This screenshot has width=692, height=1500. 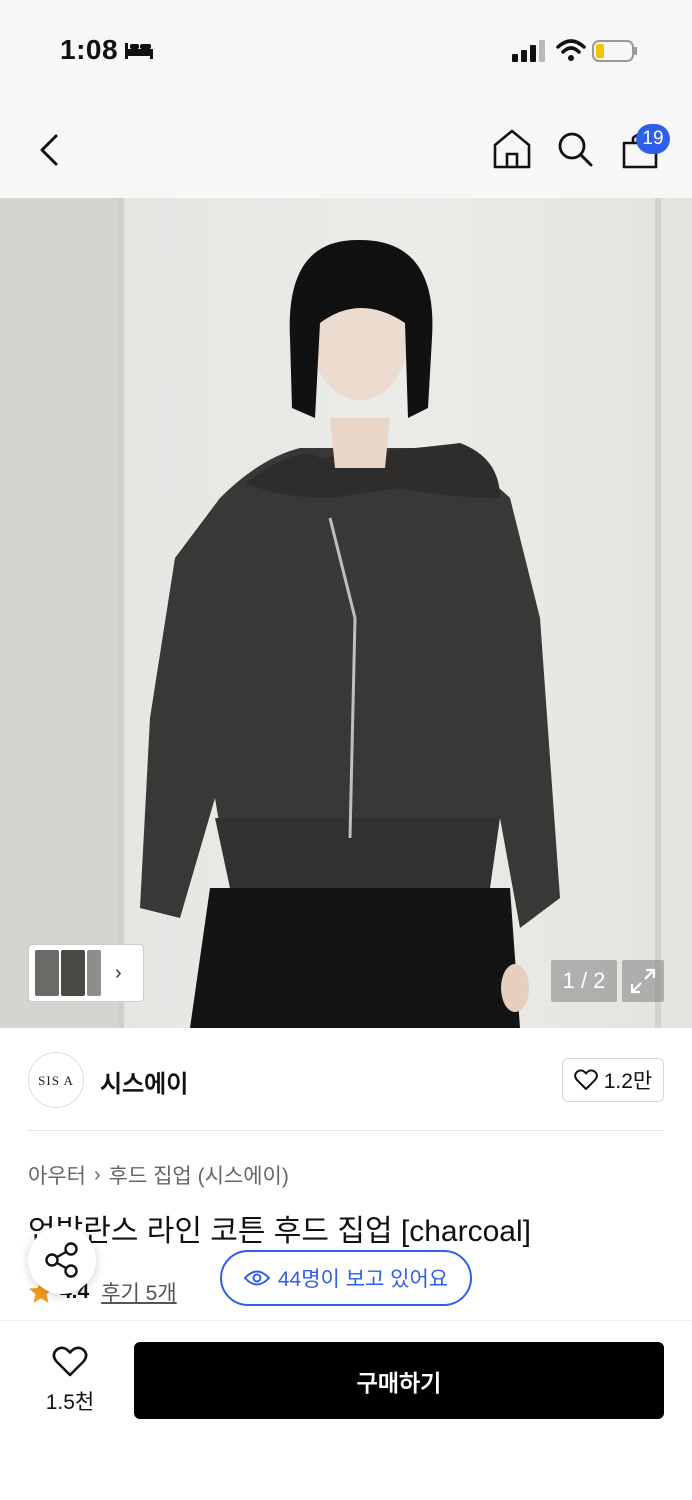 What do you see at coordinates (628, 1081) in the screenshot?
I see `brand-like-count: 1.2만` at bounding box center [628, 1081].